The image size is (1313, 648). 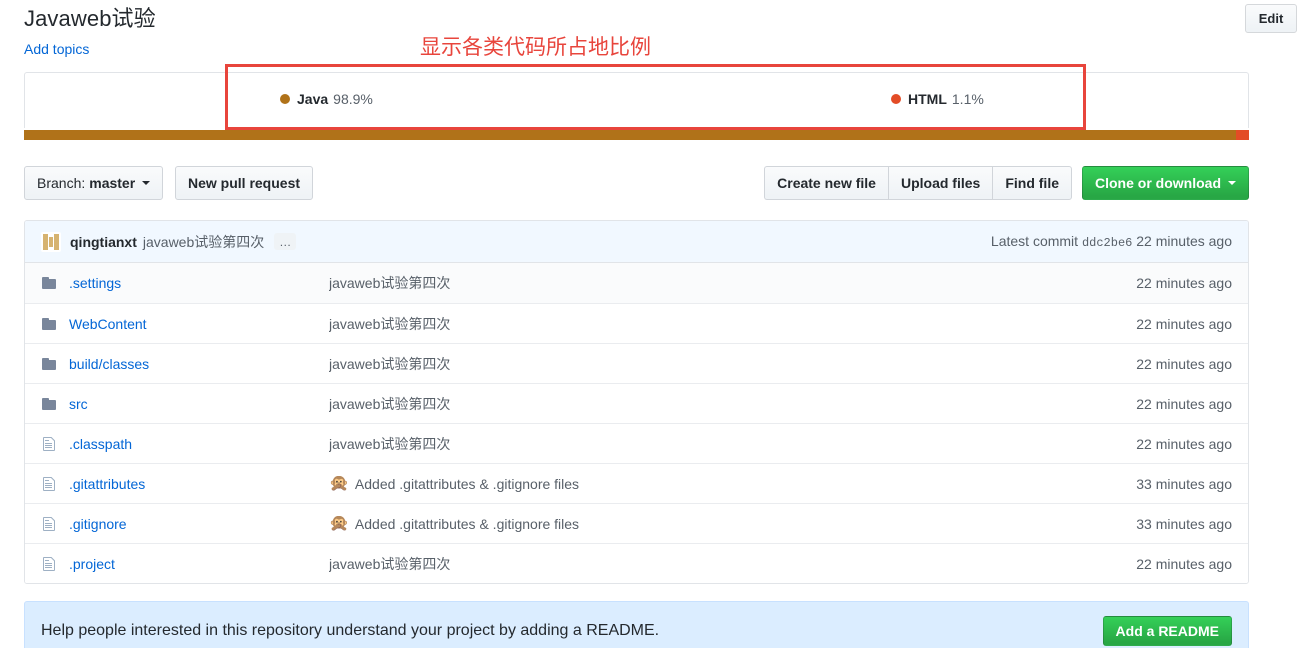 I want to click on file-name-link: .gitattributes, so click(x=199, y=484).